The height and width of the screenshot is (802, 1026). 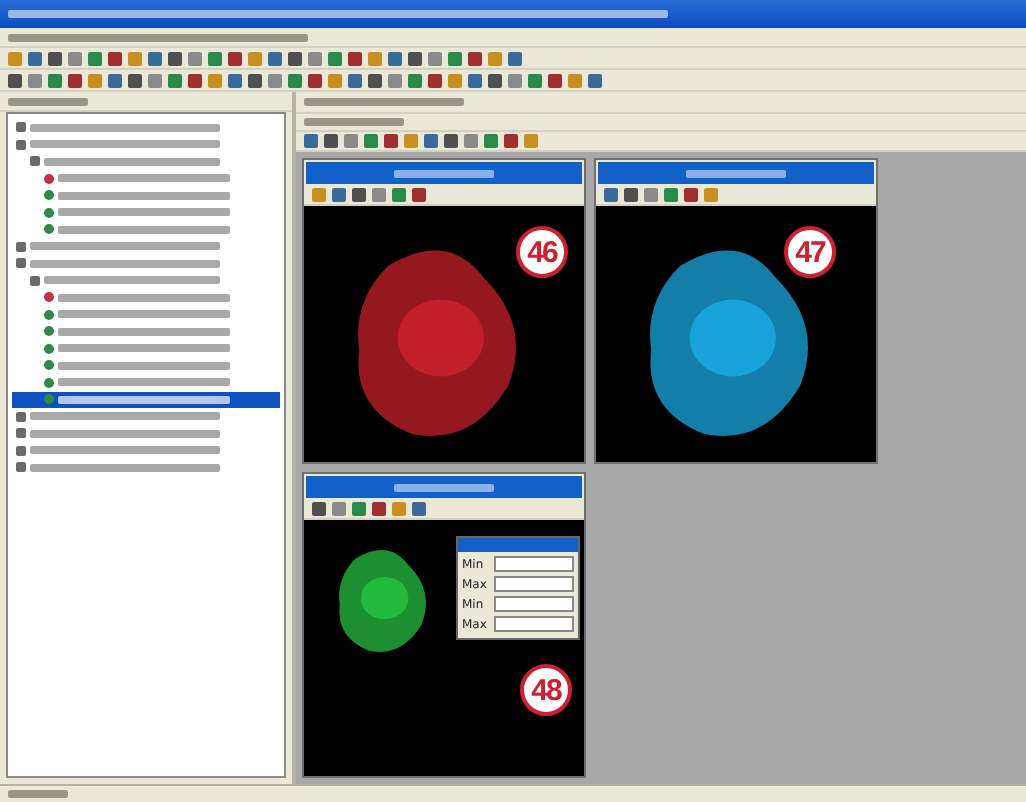 I want to click on tree-item, so click(x=146, y=399).